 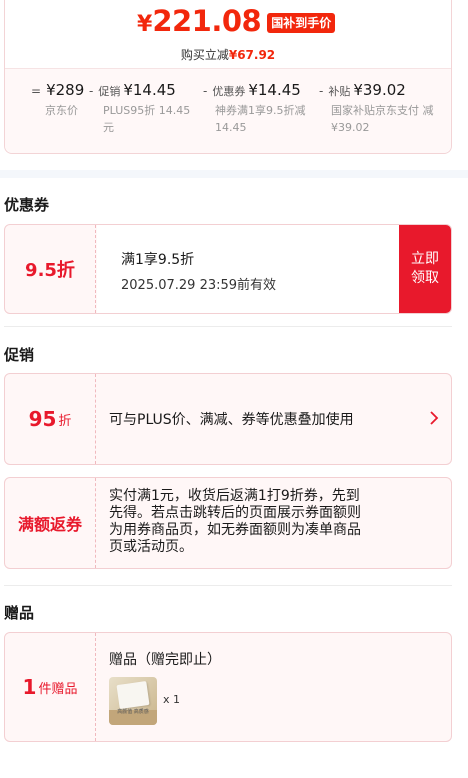 What do you see at coordinates (434, 419) in the screenshot?
I see `chevron-right-icon` at bounding box center [434, 419].